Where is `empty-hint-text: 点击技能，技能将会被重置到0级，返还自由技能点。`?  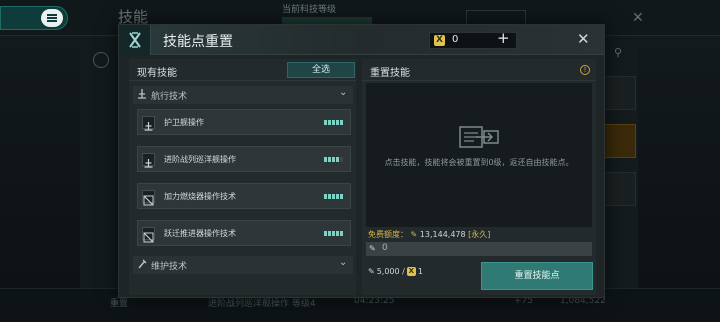 empty-hint-text: 点击技能，技能将会被重置到0级，返还自由技能点。 is located at coordinates (479, 162).